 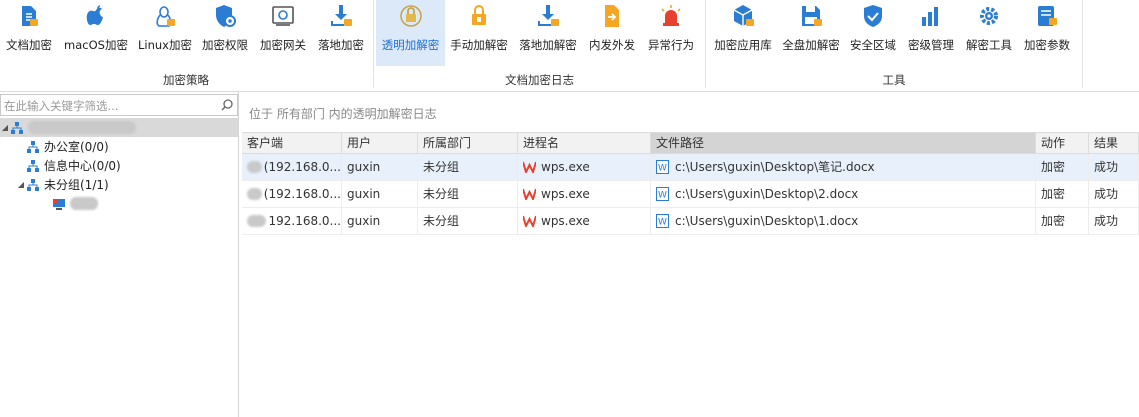 What do you see at coordinates (894, 80) in the screenshot?
I see `group-title-tools: 工具` at bounding box center [894, 80].